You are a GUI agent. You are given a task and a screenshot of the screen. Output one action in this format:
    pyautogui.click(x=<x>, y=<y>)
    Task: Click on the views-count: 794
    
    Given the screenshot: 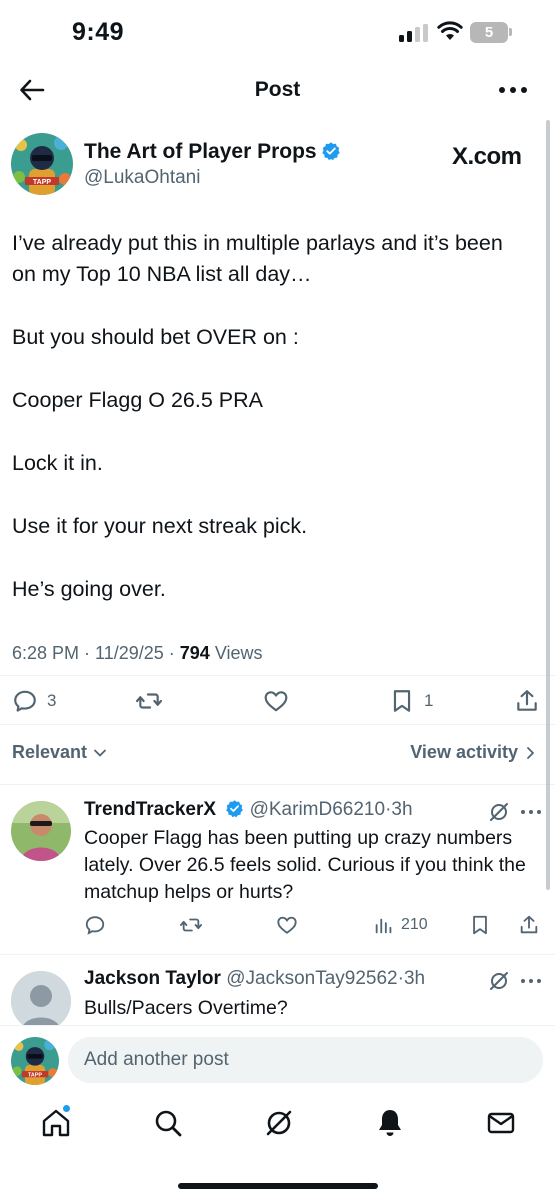 What is the action you would take?
    pyautogui.click(x=195, y=653)
    